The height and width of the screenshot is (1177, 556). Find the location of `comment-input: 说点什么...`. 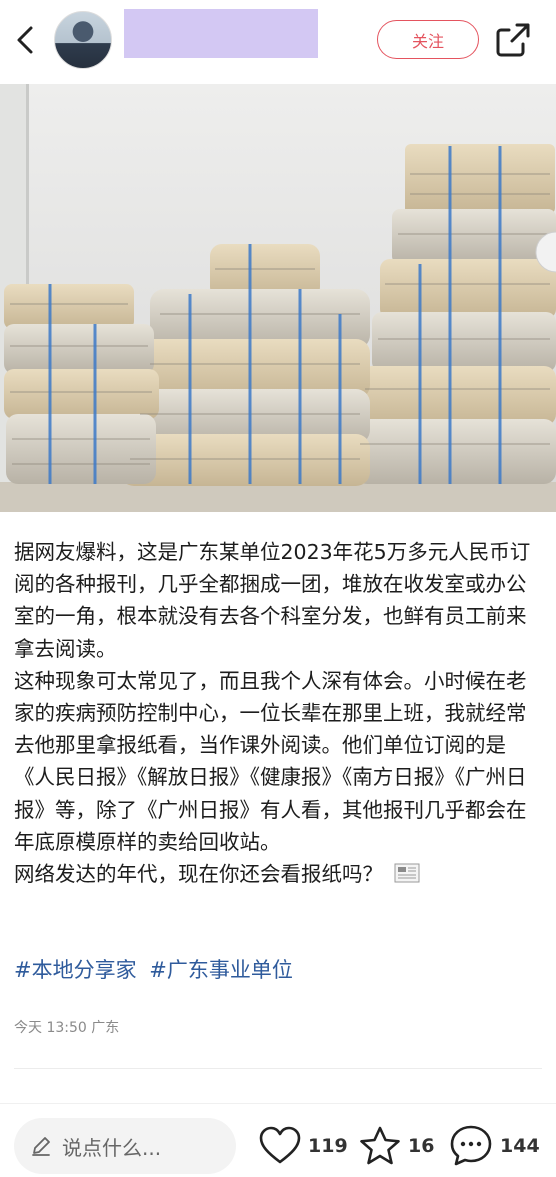

comment-input: 说点什么... is located at coordinates (125, 1146).